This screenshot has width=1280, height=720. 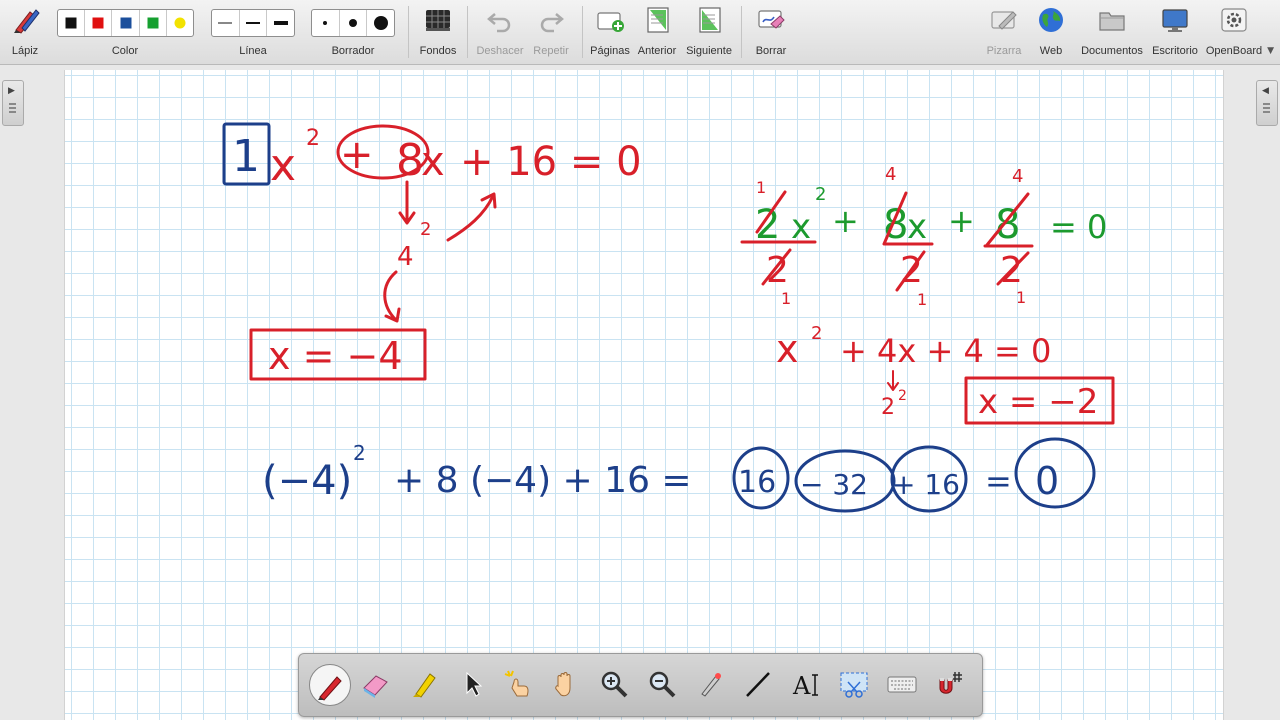 I want to click on pencil-label: Lápiz, so click(x=25, y=51).